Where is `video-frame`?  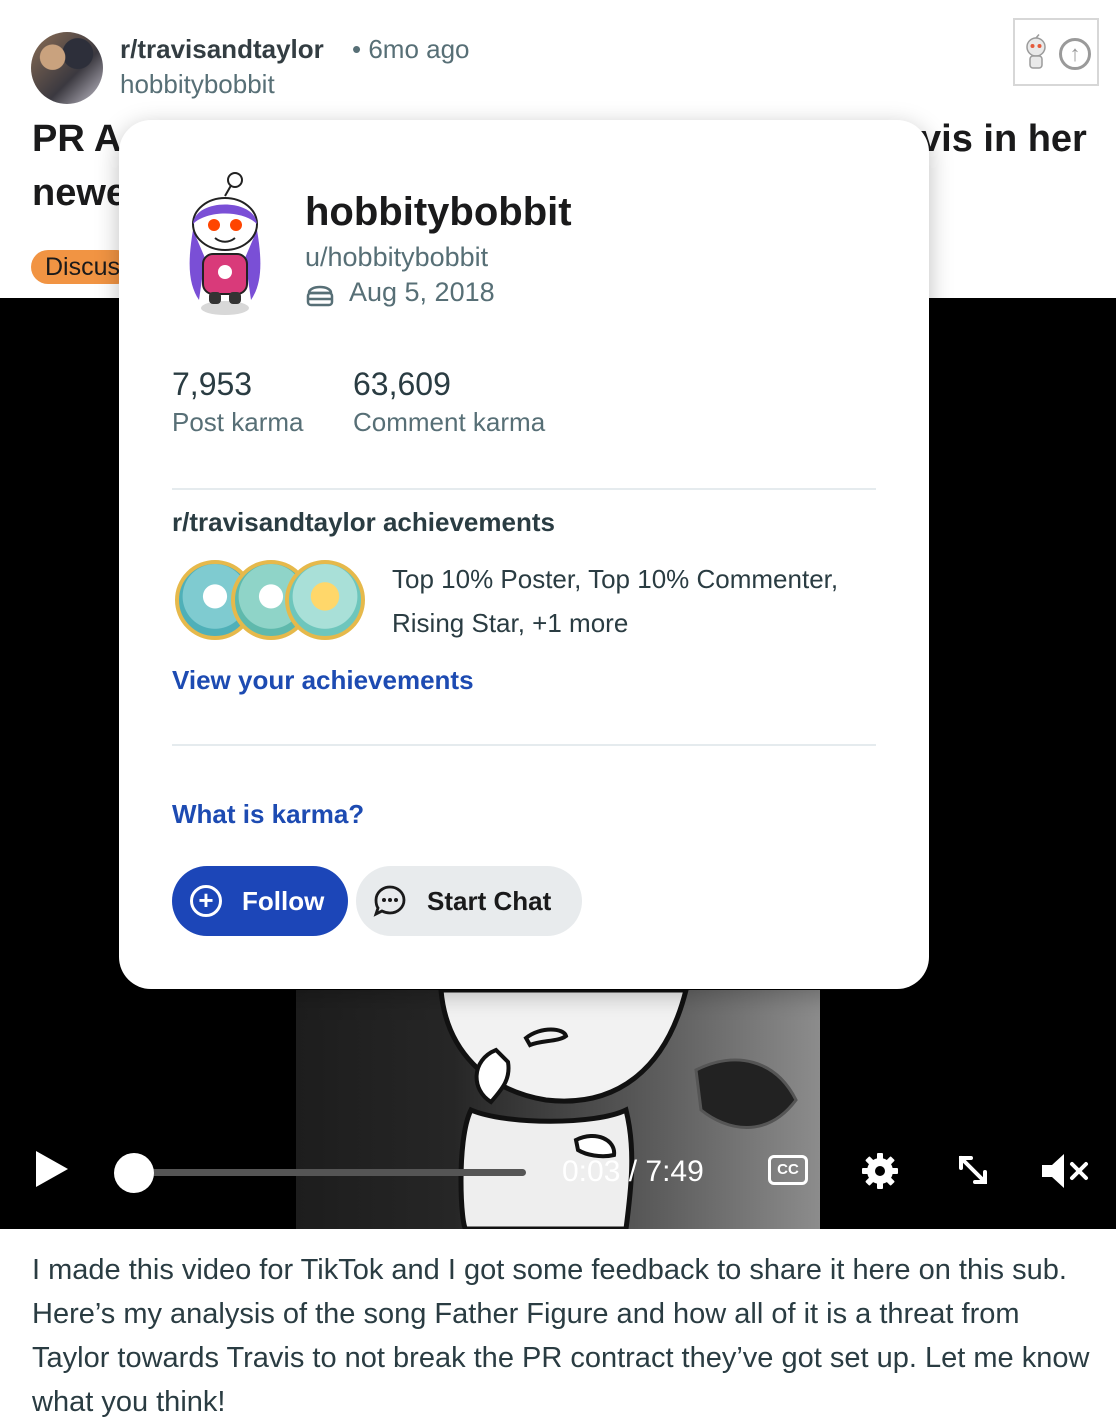 video-frame is located at coordinates (558, 1109).